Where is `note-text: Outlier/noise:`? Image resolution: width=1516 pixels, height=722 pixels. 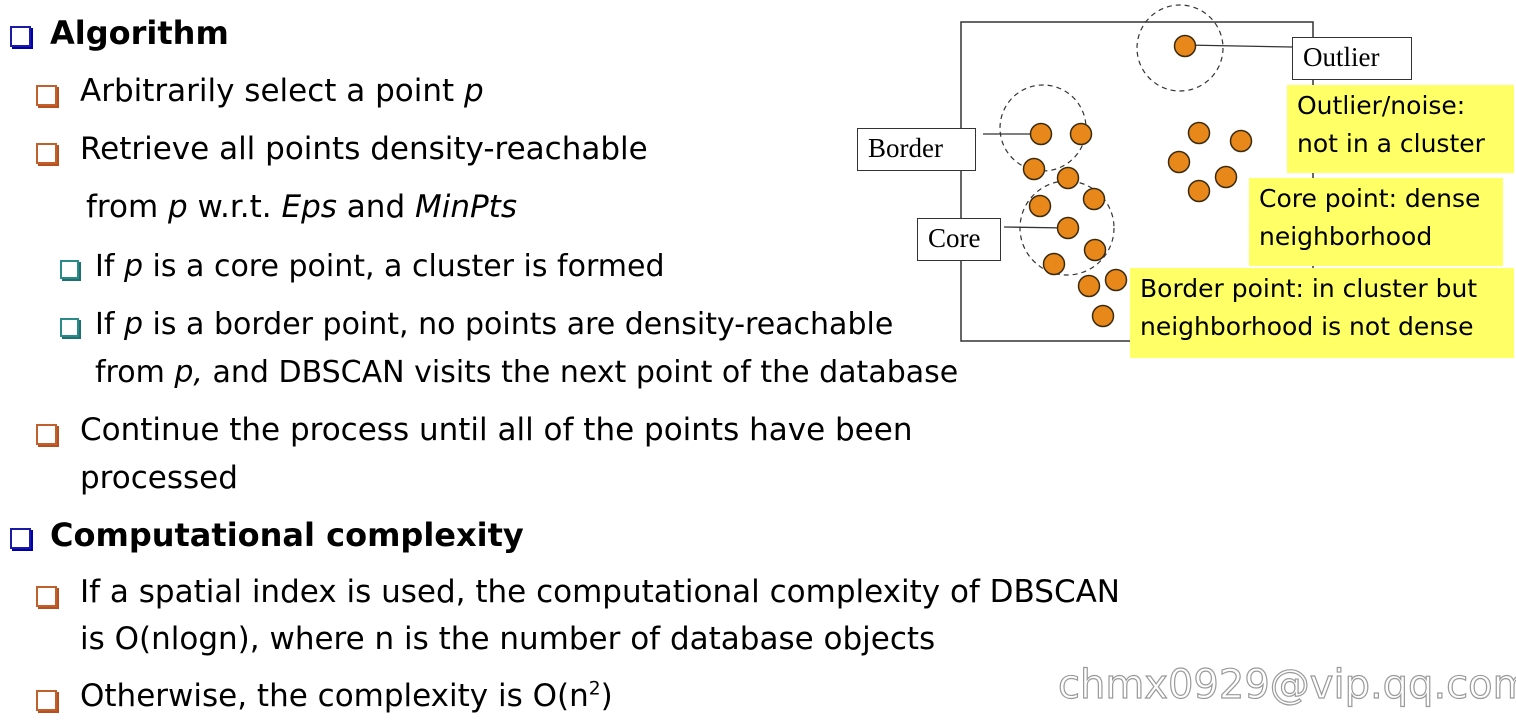 note-text: Outlier/noise: is located at coordinates (1381, 105).